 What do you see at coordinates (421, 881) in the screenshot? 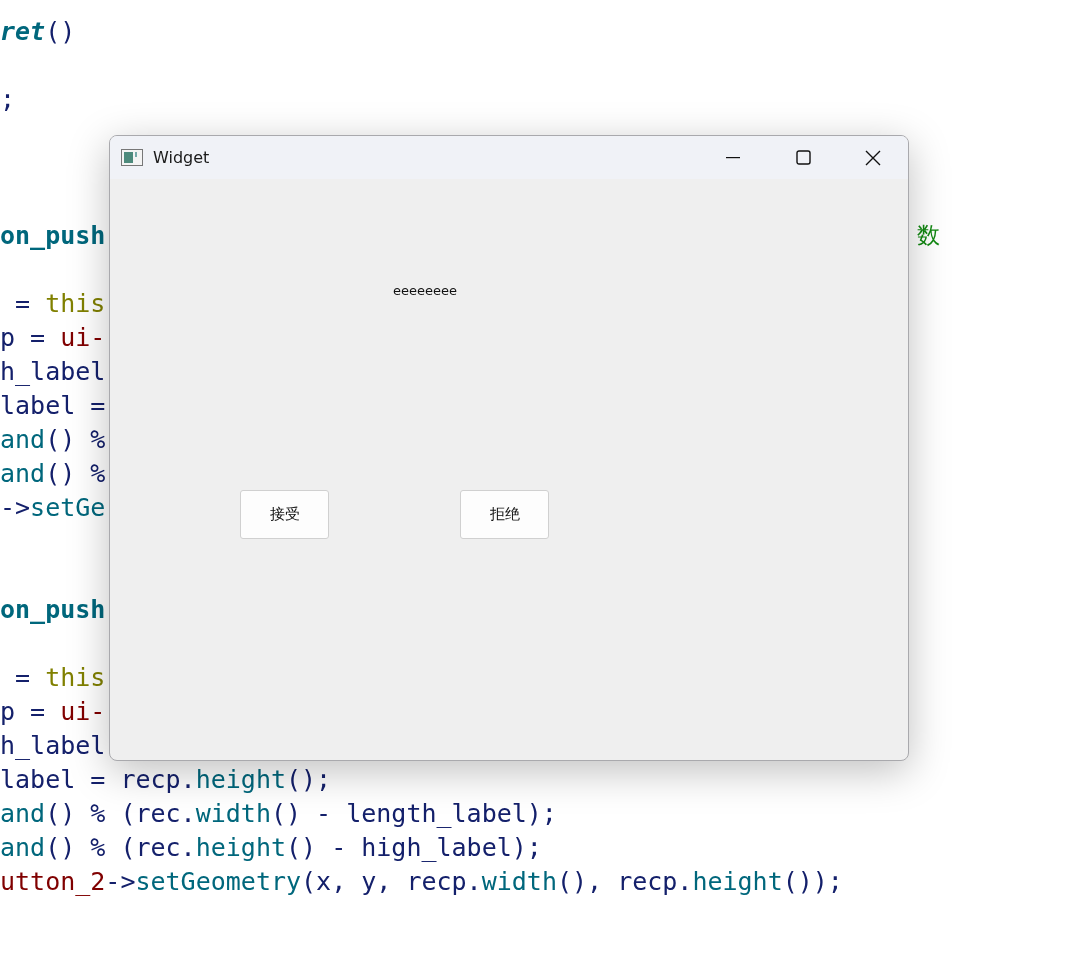
I see `code-line: utton_2->setGeometry(x, y, recp.width(), recp.height());` at bounding box center [421, 881].